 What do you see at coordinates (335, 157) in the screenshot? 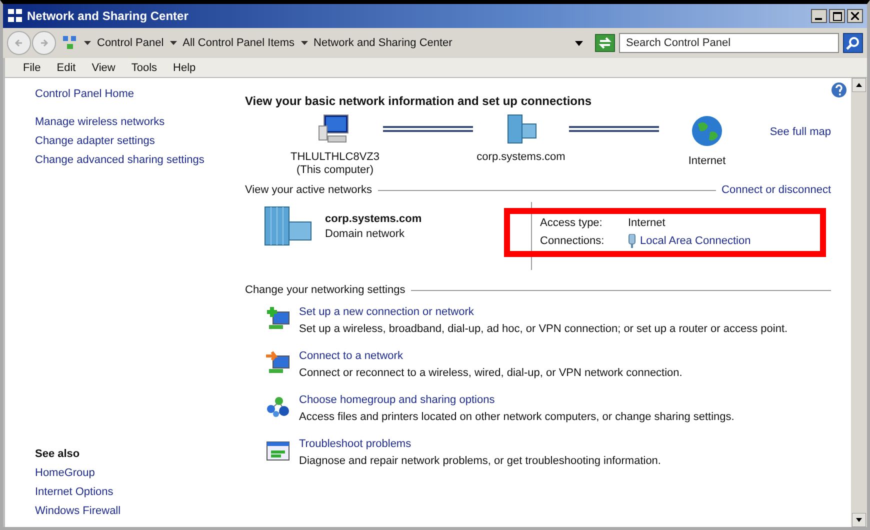
I see `node-label: THLULTHLC8VZ3` at bounding box center [335, 157].